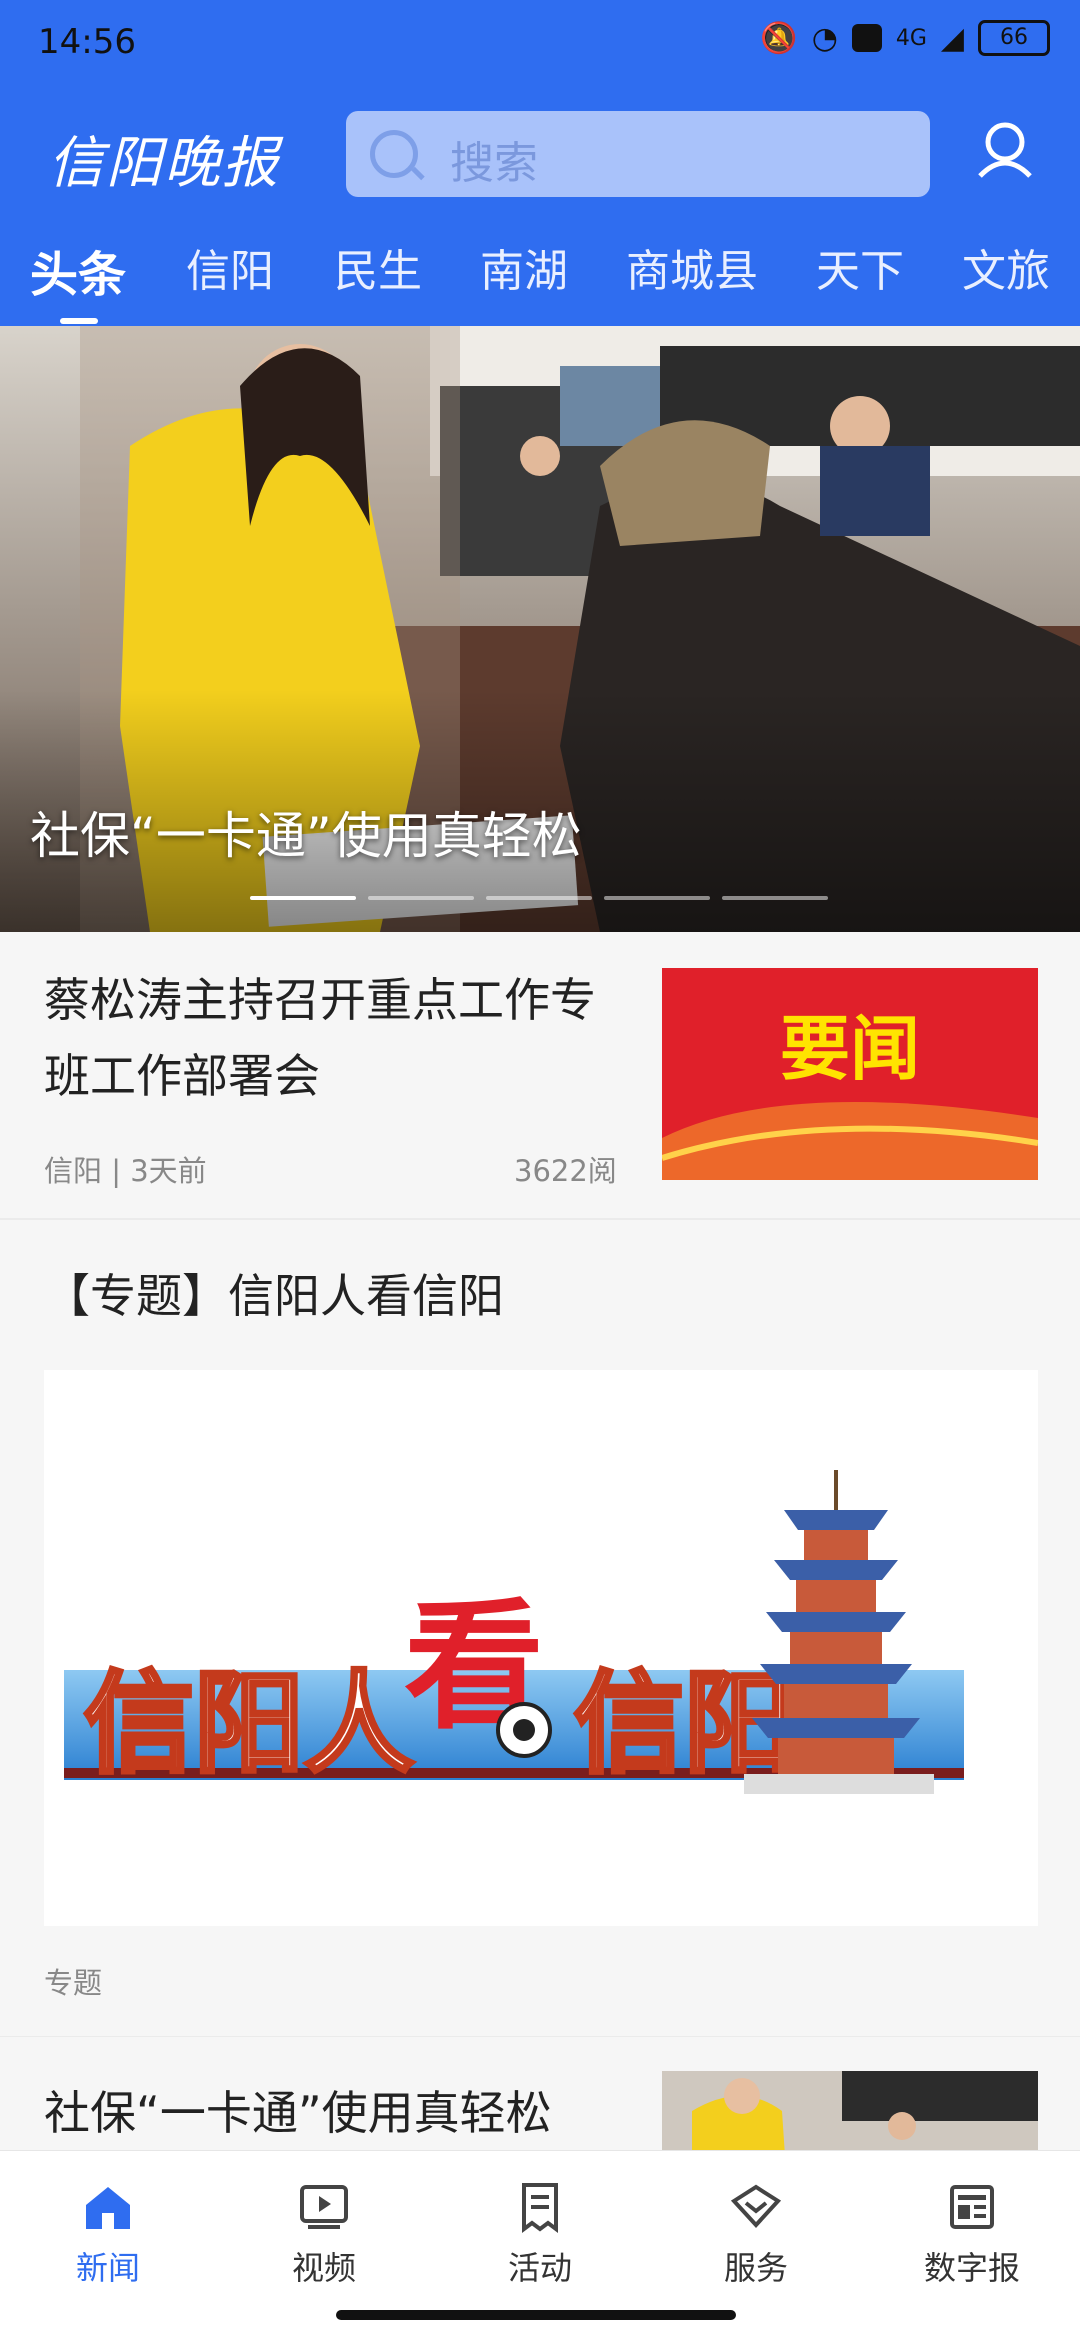 This screenshot has height=2341, width=1080. What do you see at coordinates (1006, 267) in the screenshot?
I see `tab-wenlv: 文旅` at bounding box center [1006, 267].